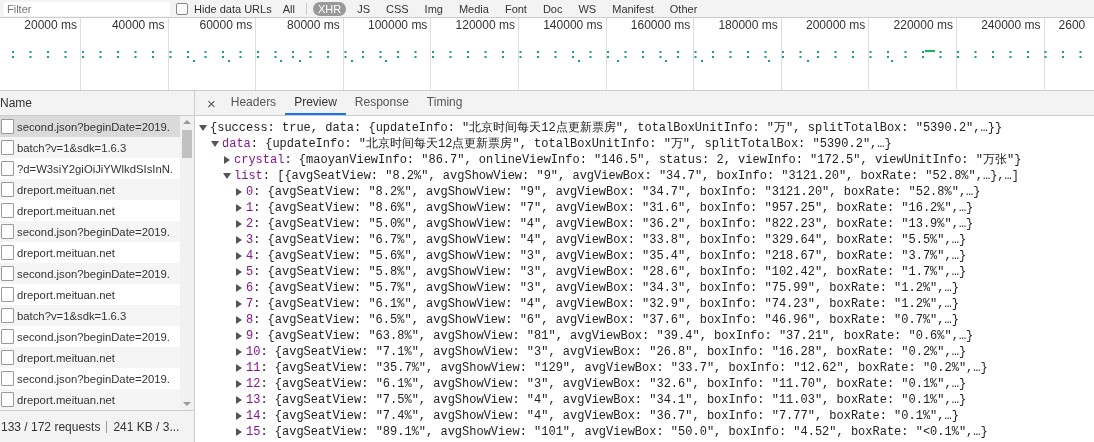 This screenshot has height=442, width=1094. What do you see at coordinates (138, 26) in the screenshot?
I see `time-tick-label: 40000 ms` at bounding box center [138, 26].